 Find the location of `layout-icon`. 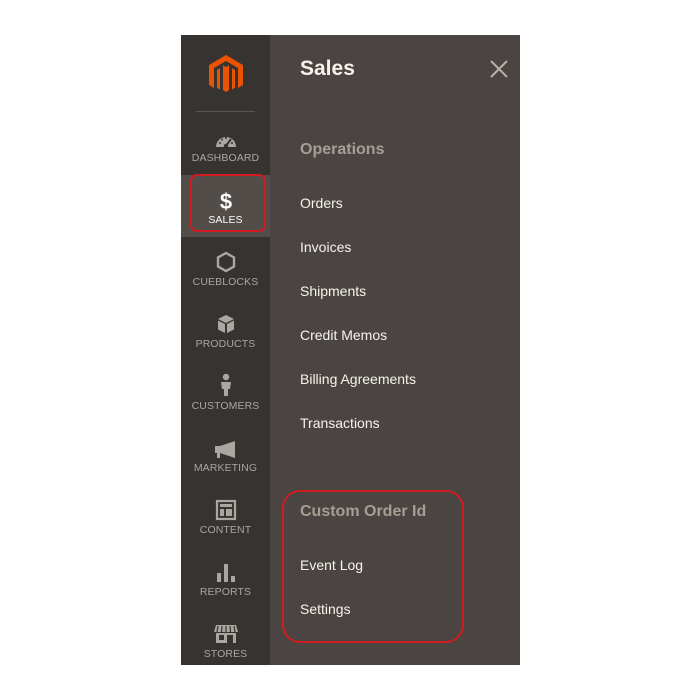

layout-icon is located at coordinates (226, 510).